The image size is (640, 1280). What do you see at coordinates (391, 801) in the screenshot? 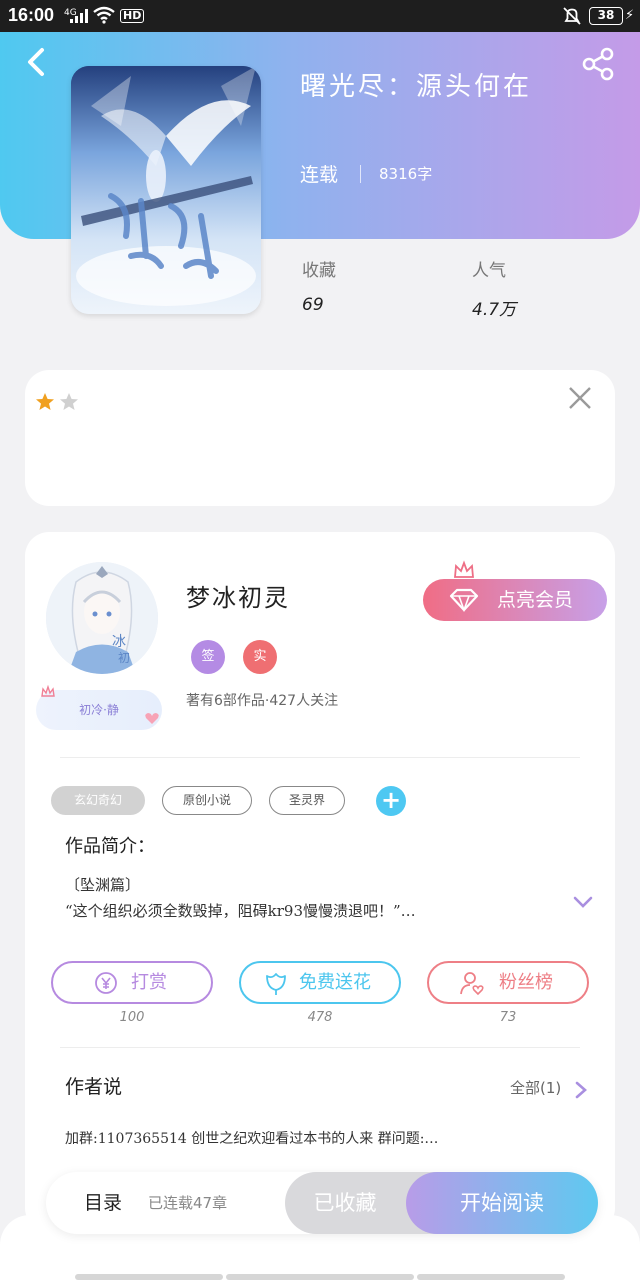
I see `add-tag-button: +` at bounding box center [391, 801].